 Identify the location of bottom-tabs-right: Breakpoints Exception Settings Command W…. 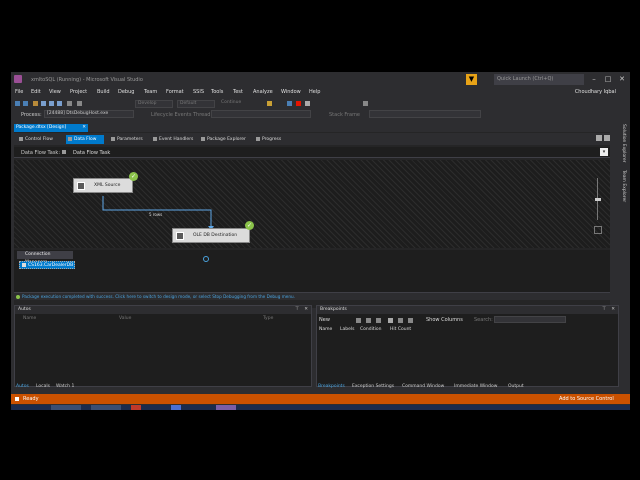
(467, 387).